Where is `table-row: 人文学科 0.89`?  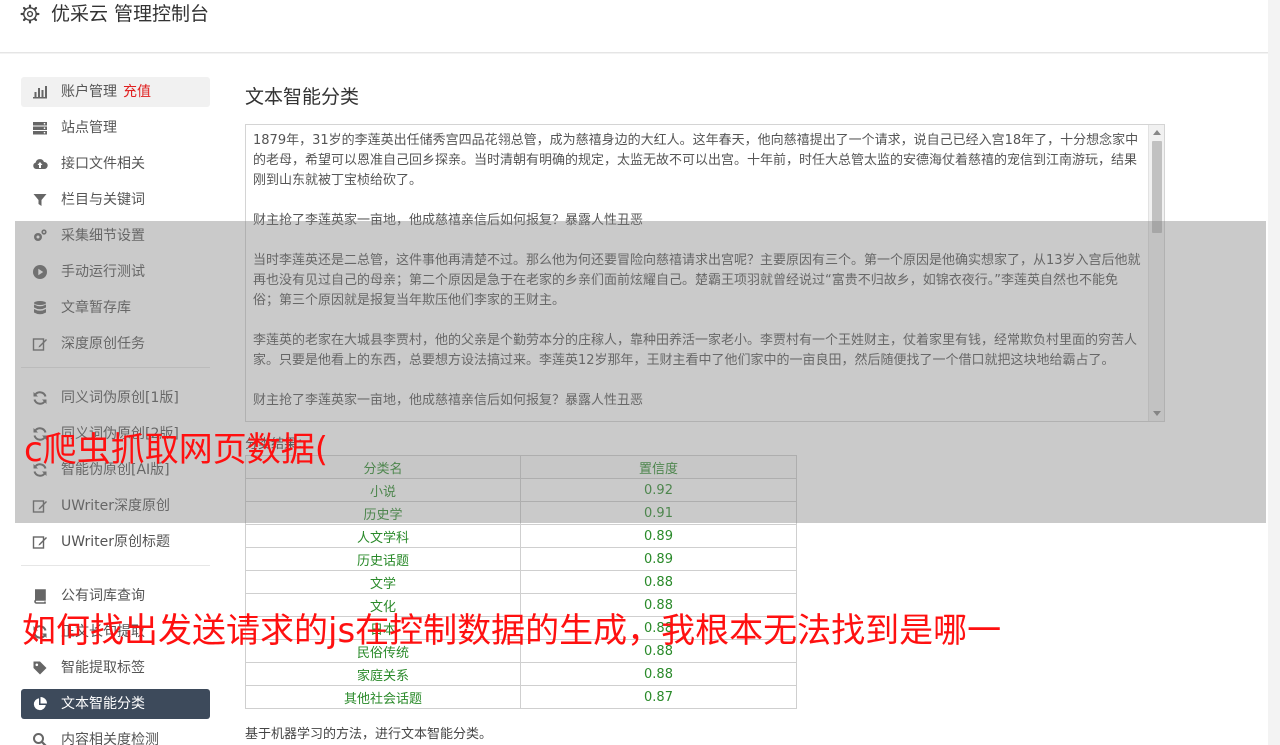 table-row: 人文学科 0.89 is located at coordinates (521, 536).